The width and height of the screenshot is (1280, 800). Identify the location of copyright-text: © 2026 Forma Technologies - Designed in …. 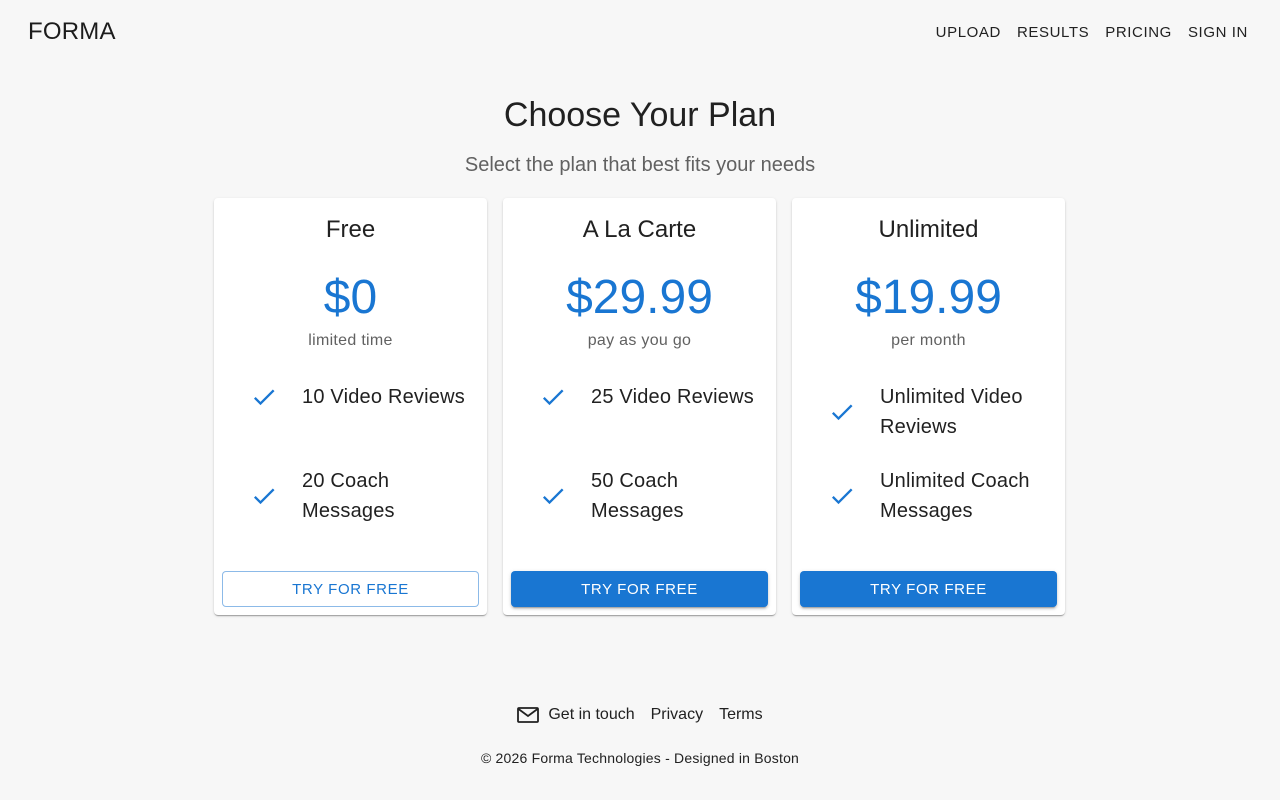
(640, 758).